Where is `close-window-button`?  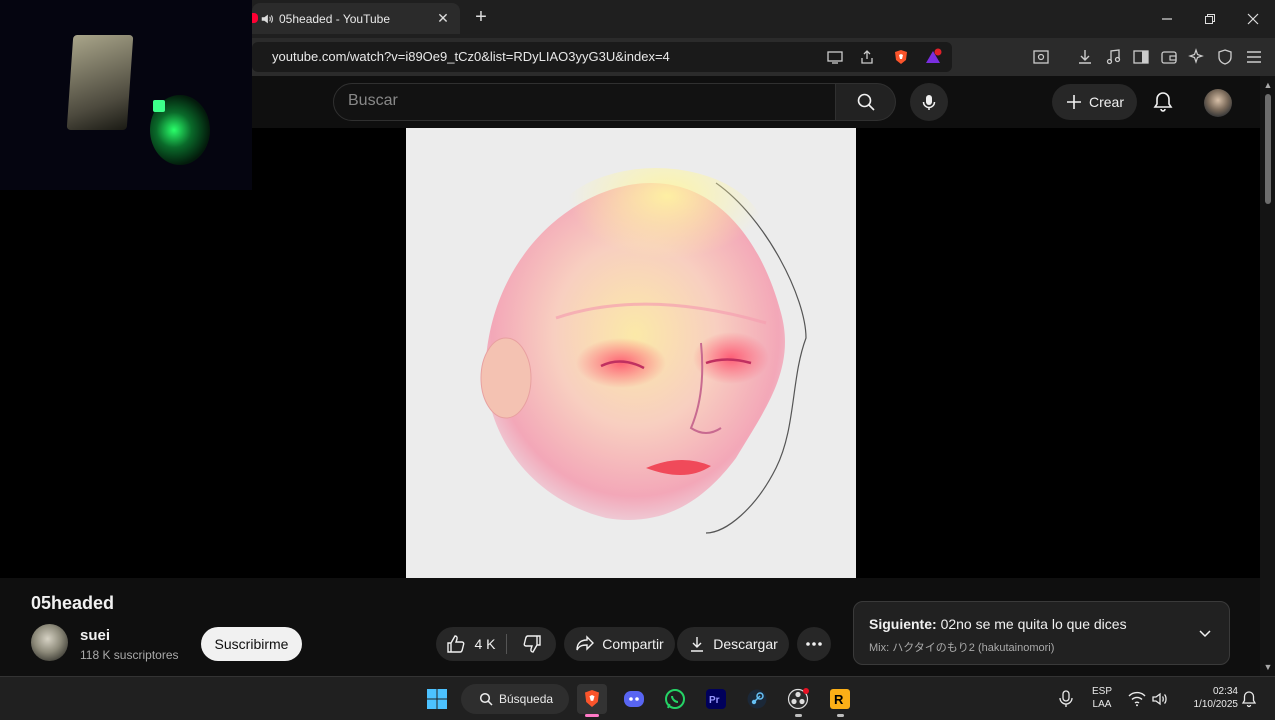
close-window-button is located at coordinates (1253, 19).